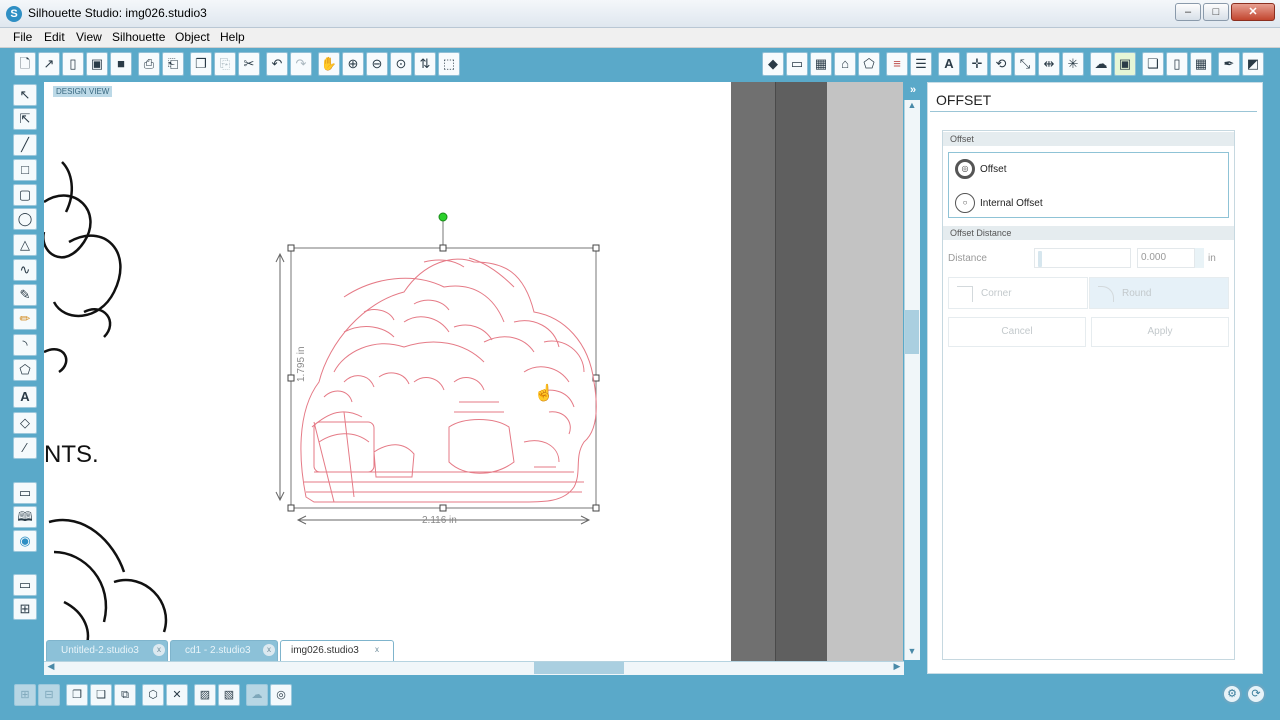 The height and width of the screenshot is (720, 1280). Describe the element at coordinates (443, 217) in the screenshot. I see `rotate-handle` at that location.